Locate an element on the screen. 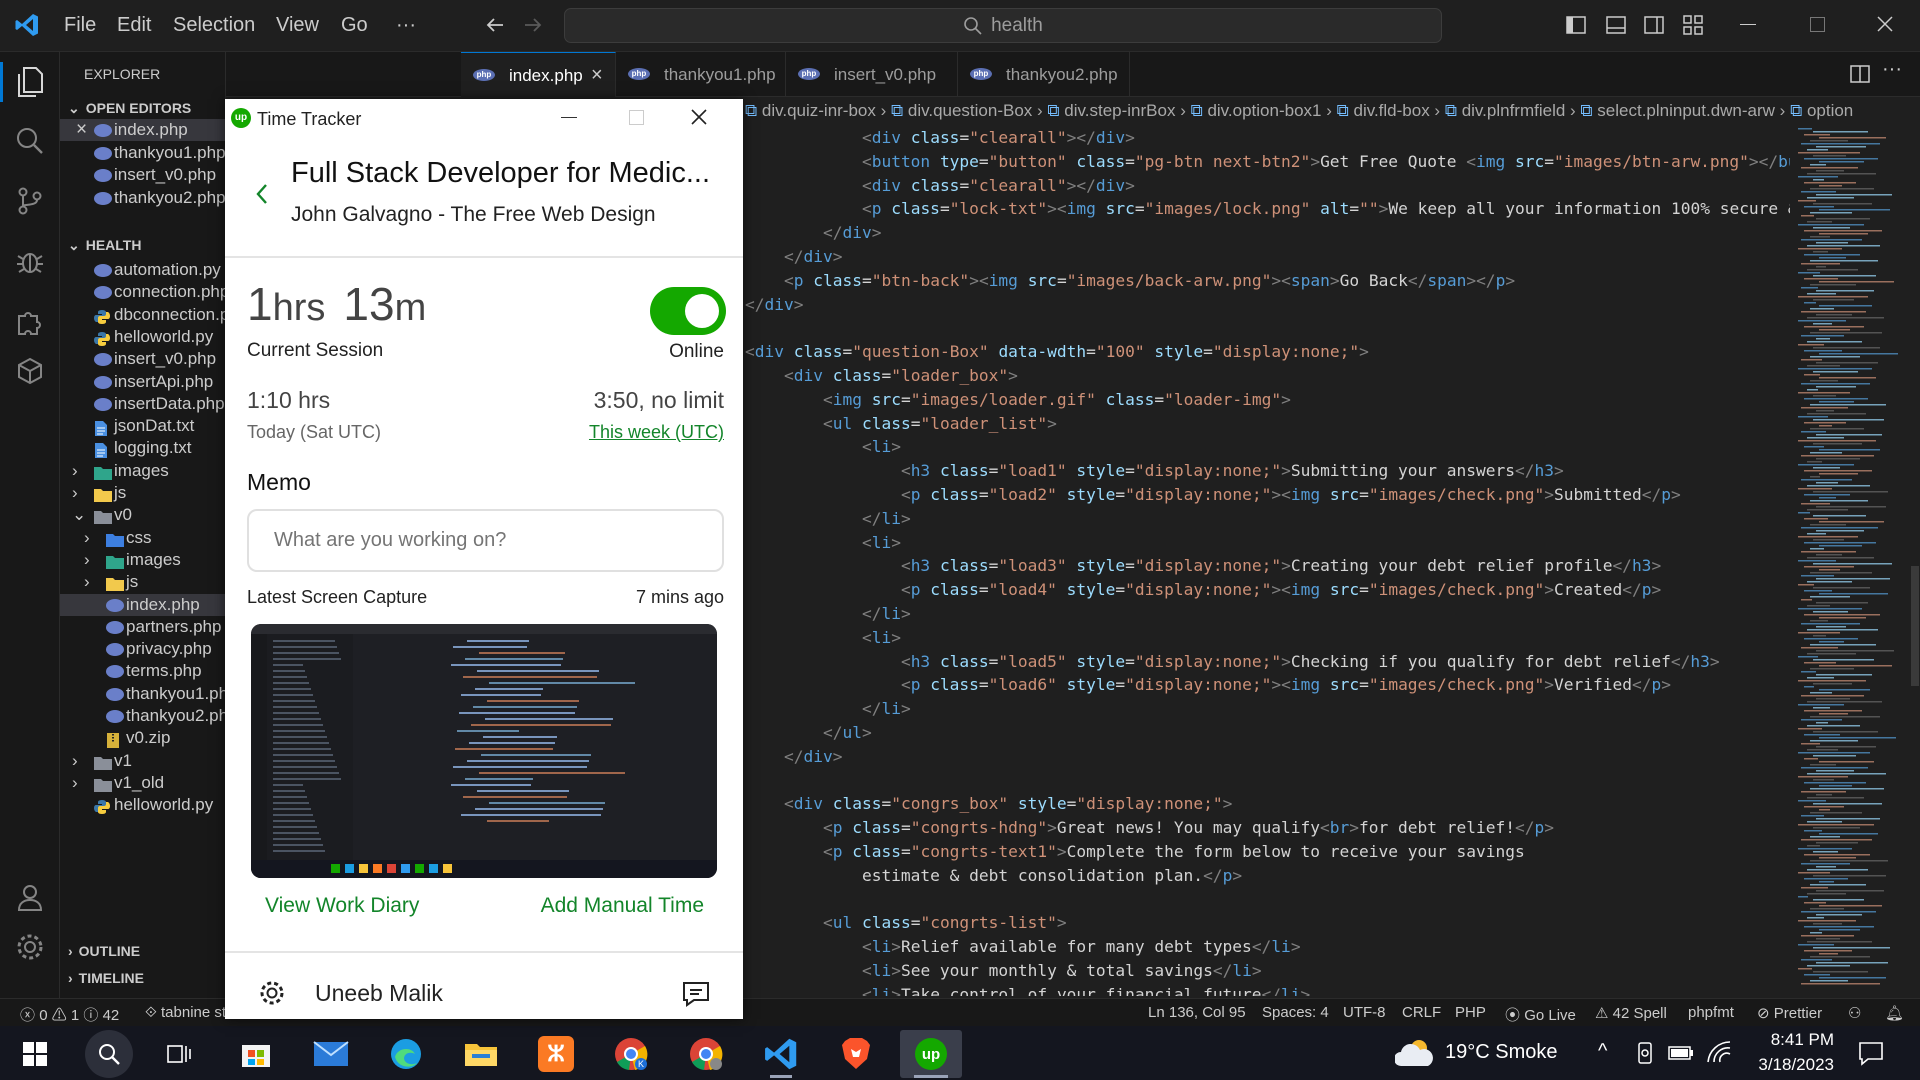 This screenshot has height=1080, width=1920. accounts-status-icon: ⚇ is located at coordinates (1854, 1013).